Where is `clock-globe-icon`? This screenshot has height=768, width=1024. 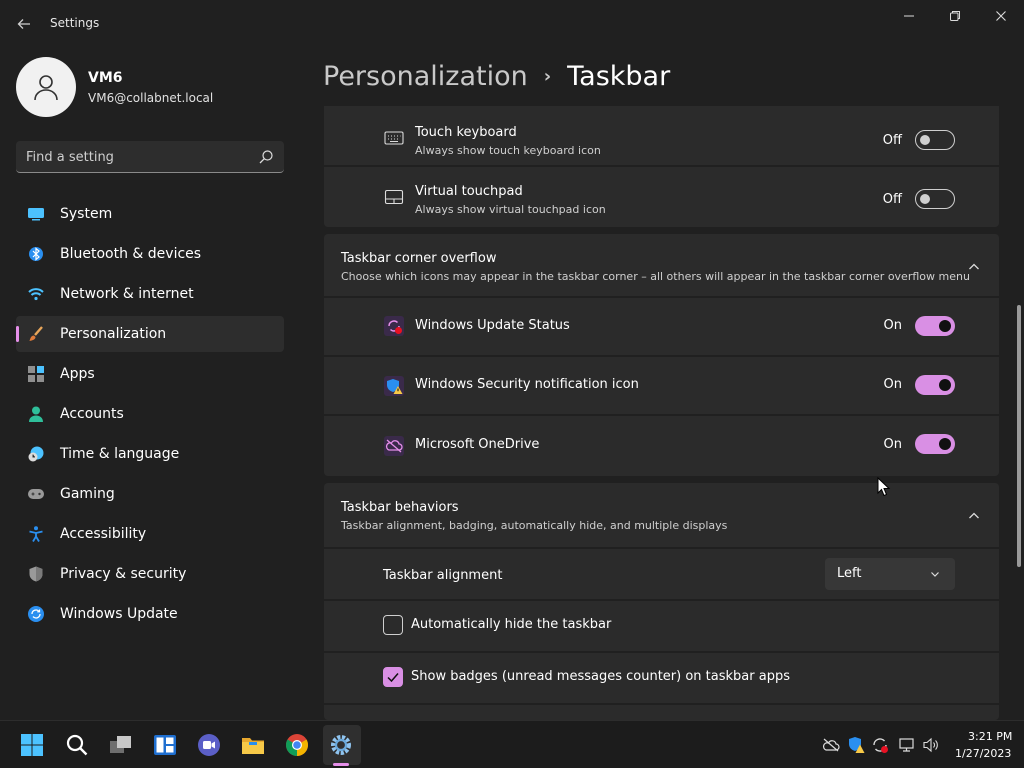
clock-globe-icon is located at coordinates (36, 454).